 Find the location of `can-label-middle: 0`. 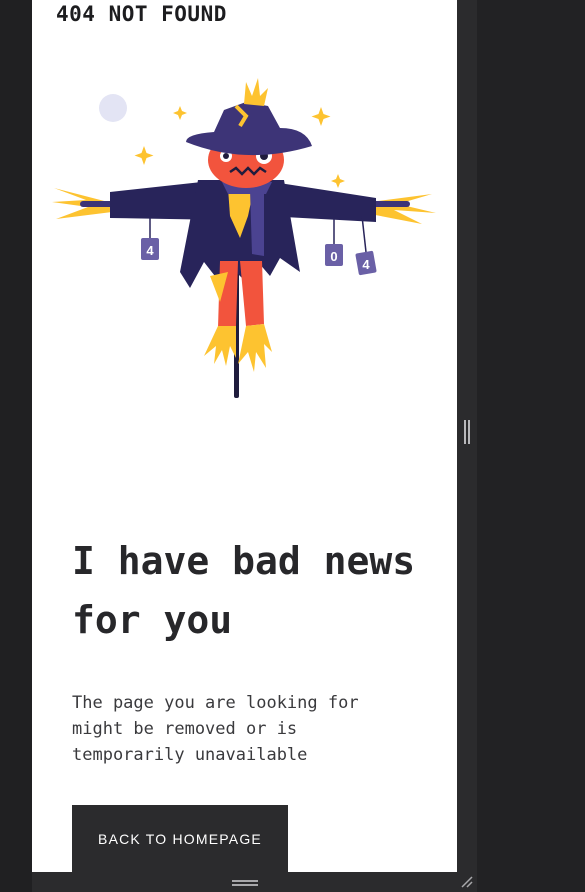

can-label-middle: 0 is located at coordinates (333, 256).